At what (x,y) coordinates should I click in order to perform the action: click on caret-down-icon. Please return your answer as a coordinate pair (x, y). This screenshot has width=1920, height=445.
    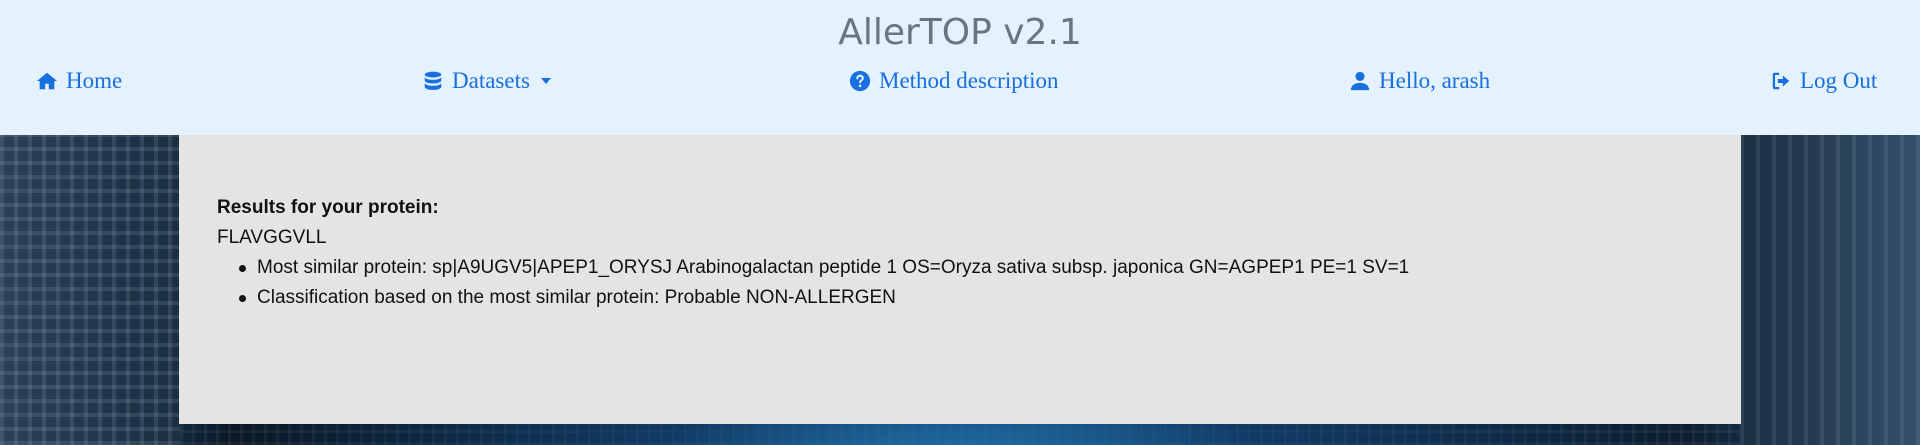
    Looking at the image, I should click on (545, 81).